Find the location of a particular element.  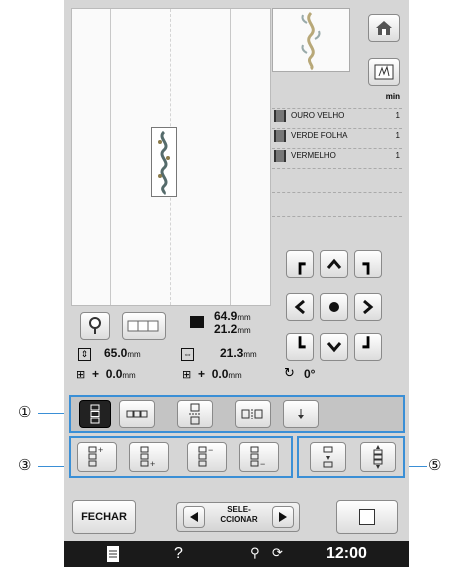

corner-bottom-right-icon: ┛ is located at coordinates (368, 347).